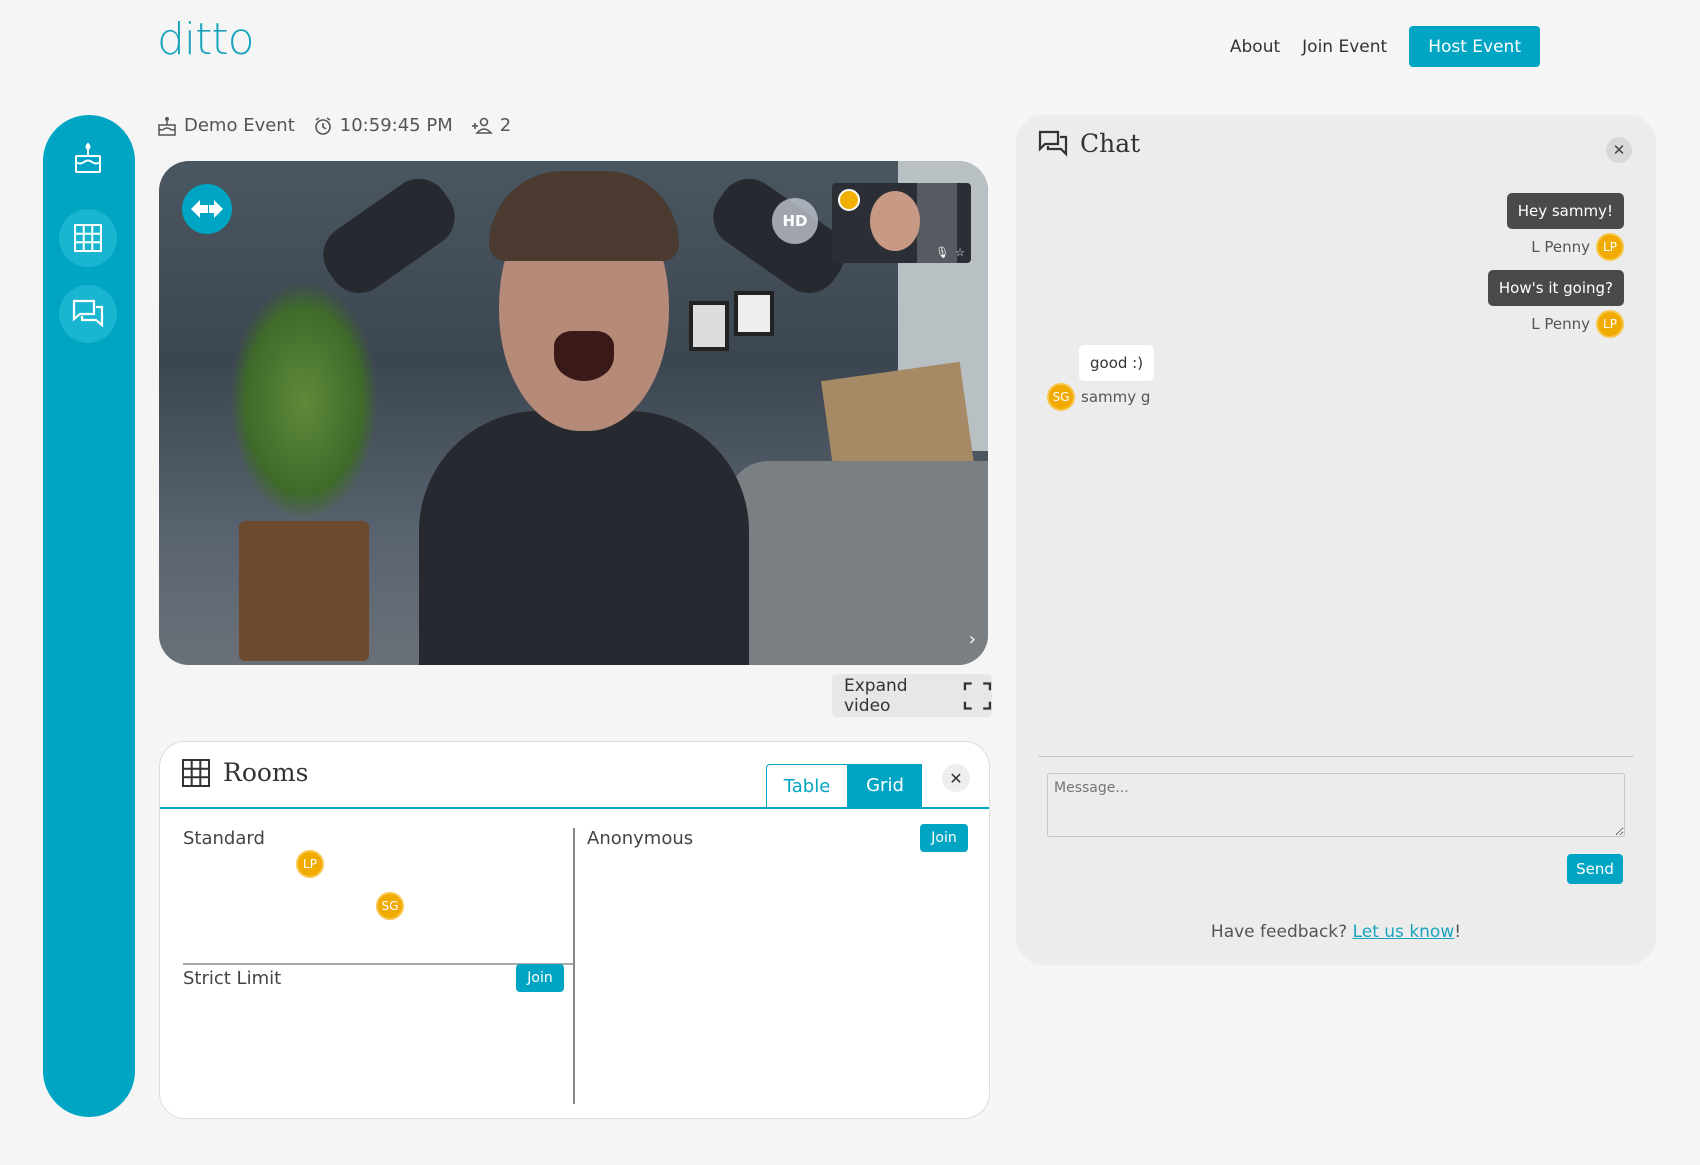 The image size is (1700, 1165). What do you see at coordinates (1336, 805) in the screenshot?
I see `message-input` at bounding box center [1336, 805].